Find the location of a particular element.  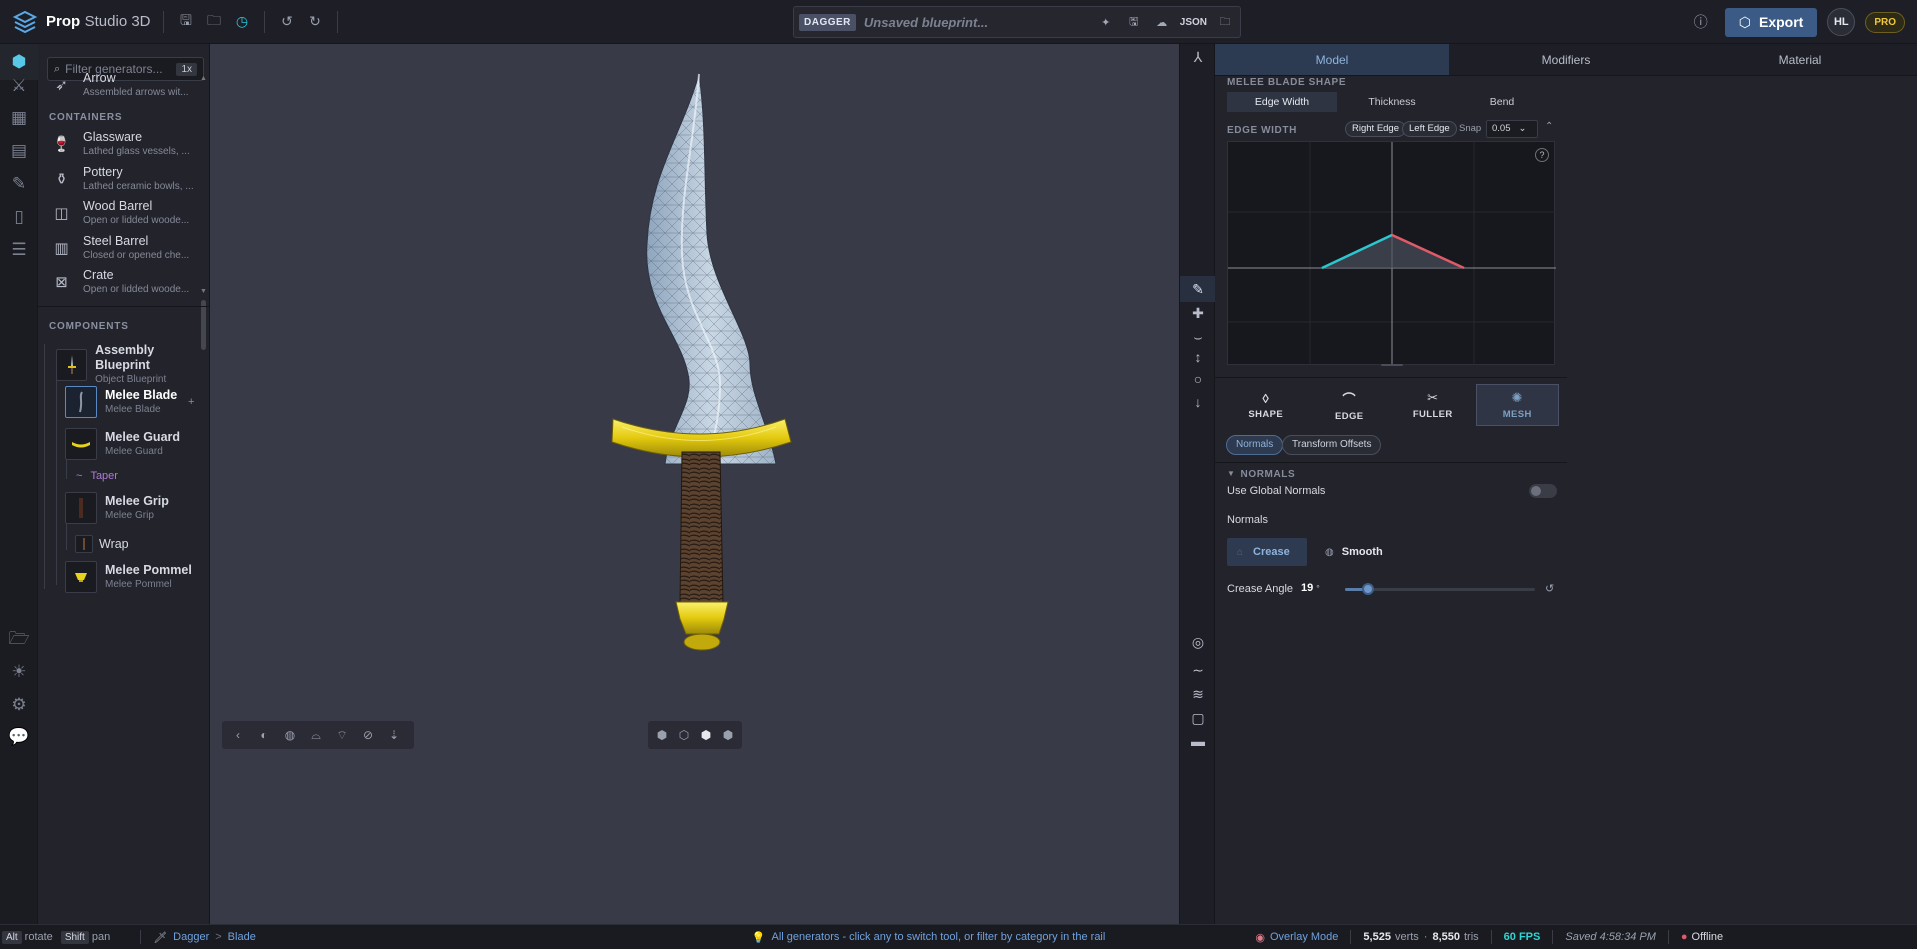

grid-icon: ▦ is located at coordinates (19, 118).